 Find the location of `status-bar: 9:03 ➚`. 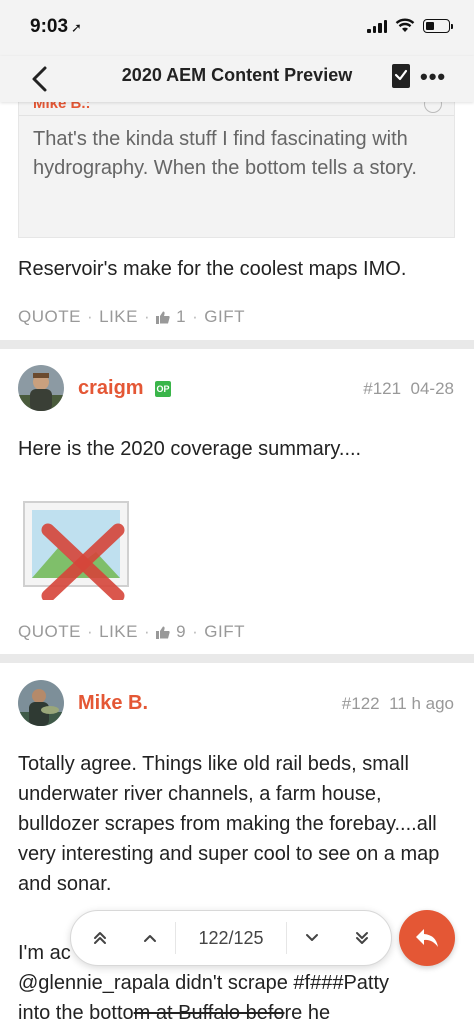

status-bar: 9:03 ➚ is located at coordinates (237, 28).